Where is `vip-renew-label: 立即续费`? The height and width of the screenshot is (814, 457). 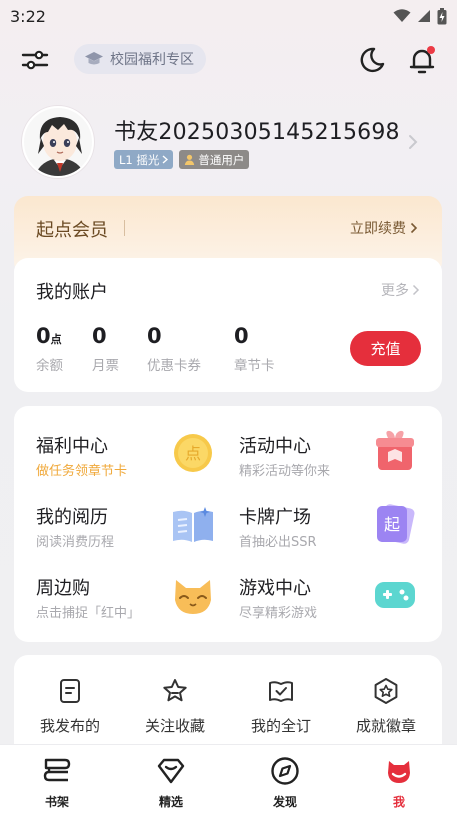 vip-renew-label: 立即续费 is located at coordinates (378, 229).